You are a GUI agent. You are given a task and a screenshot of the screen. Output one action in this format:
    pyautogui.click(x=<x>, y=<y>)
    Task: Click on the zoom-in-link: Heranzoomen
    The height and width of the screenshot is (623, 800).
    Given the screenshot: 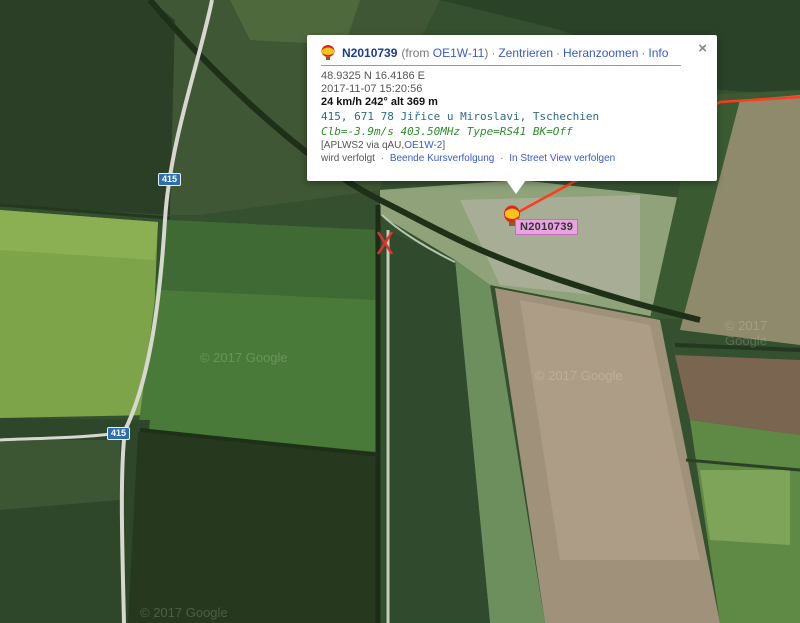 What is the action you would take?
    pyautogui.click(x=600, y=53)
    